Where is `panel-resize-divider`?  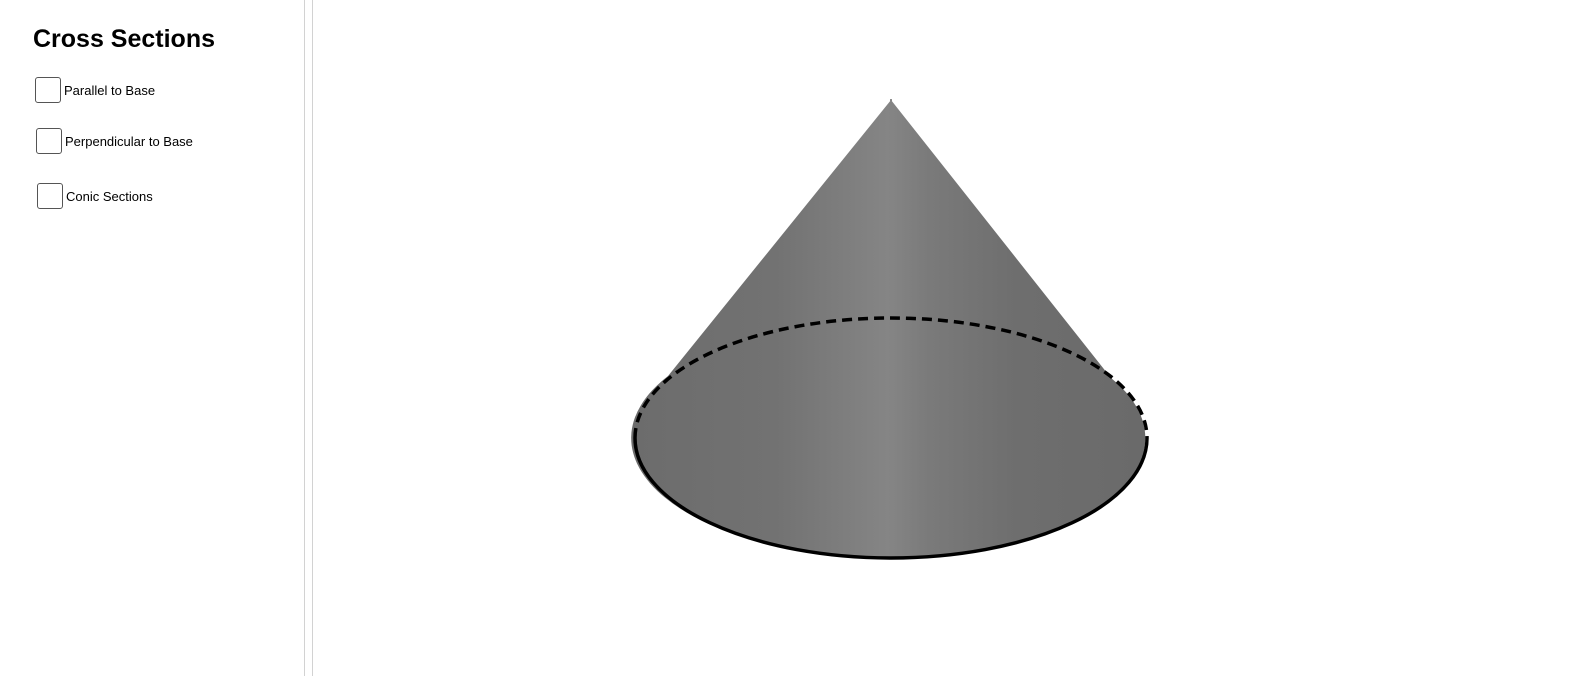 panel-resize-divider is located at coordinates (308, 338).